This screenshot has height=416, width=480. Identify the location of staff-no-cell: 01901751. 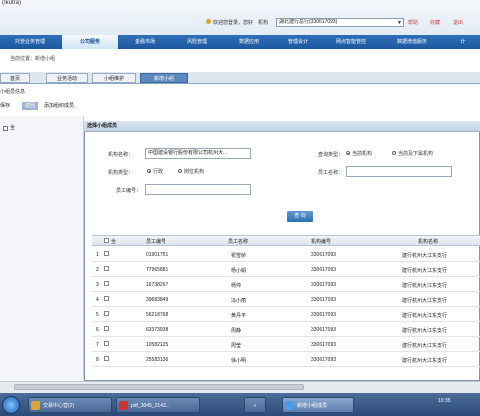
(157, 255).